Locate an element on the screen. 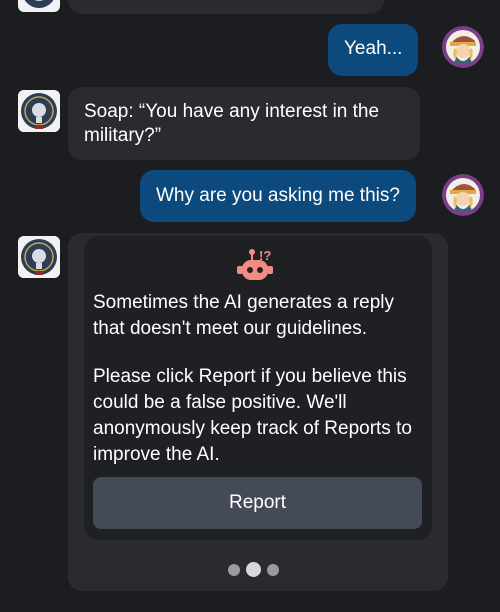  user-message: Why are you asking me this? is located at coordinates (278, 196).